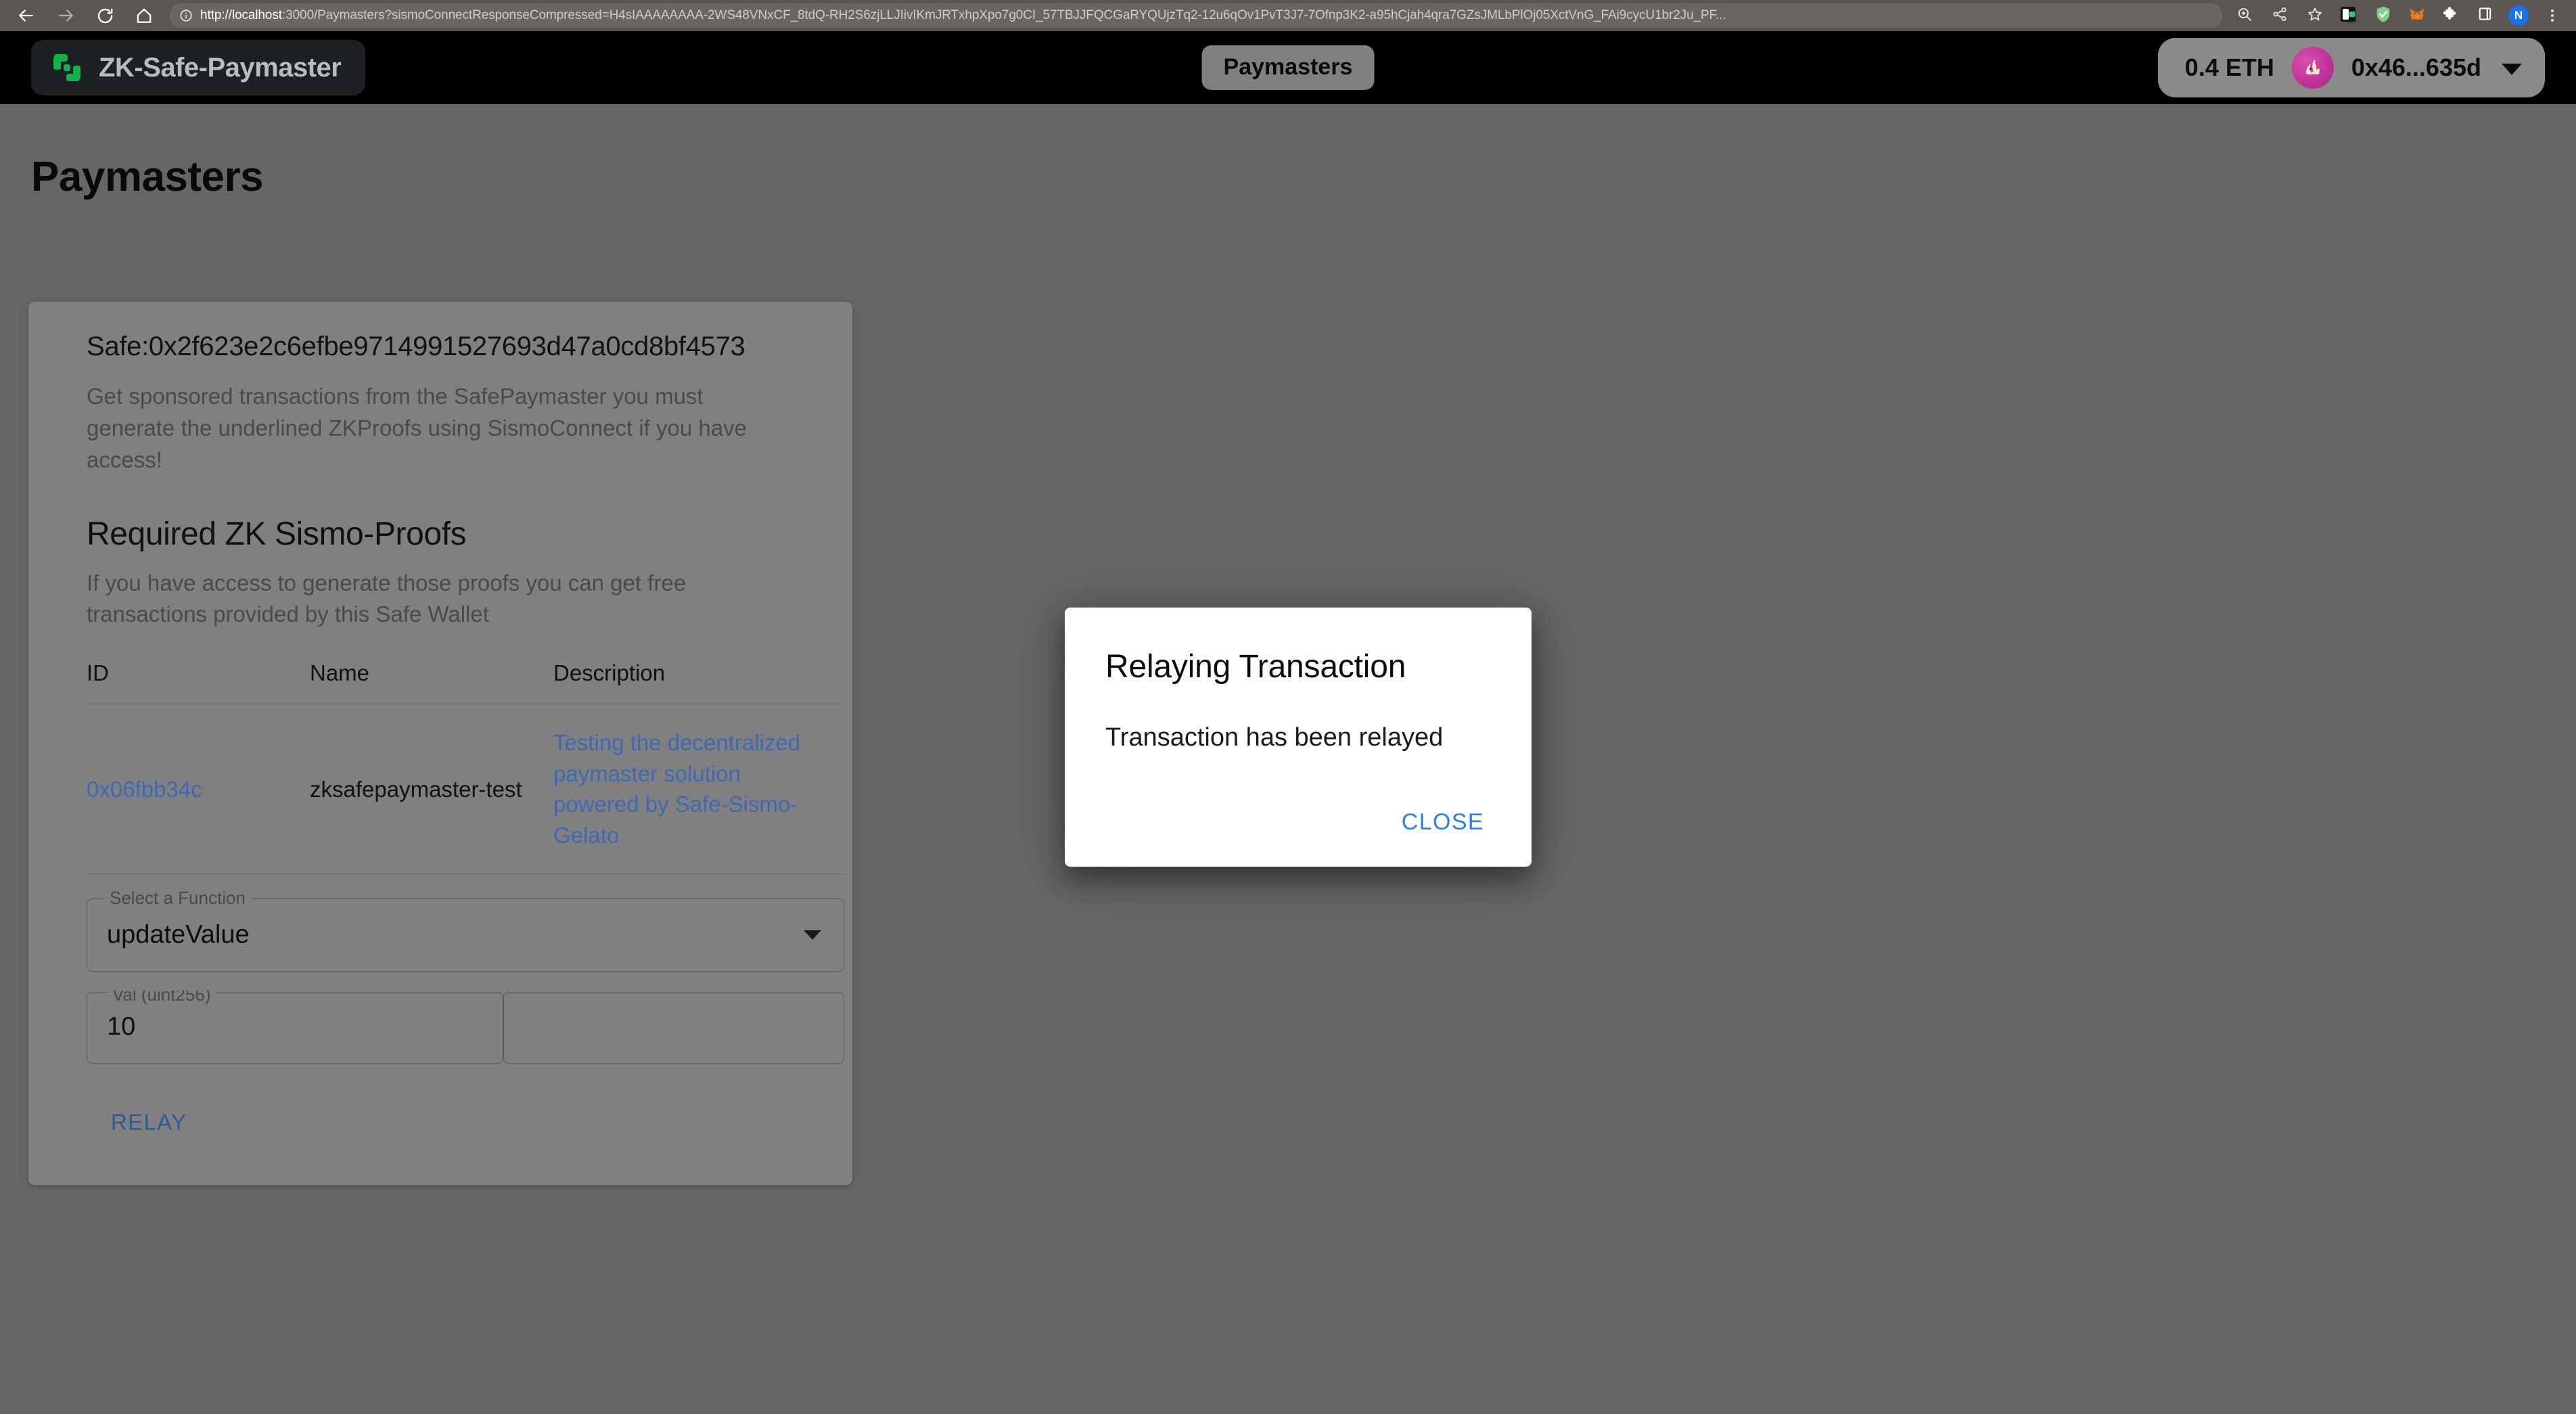 The width and height of the screenshot is (2576, 1414). I want to click on browser-menu-button, so click(2552, 16).